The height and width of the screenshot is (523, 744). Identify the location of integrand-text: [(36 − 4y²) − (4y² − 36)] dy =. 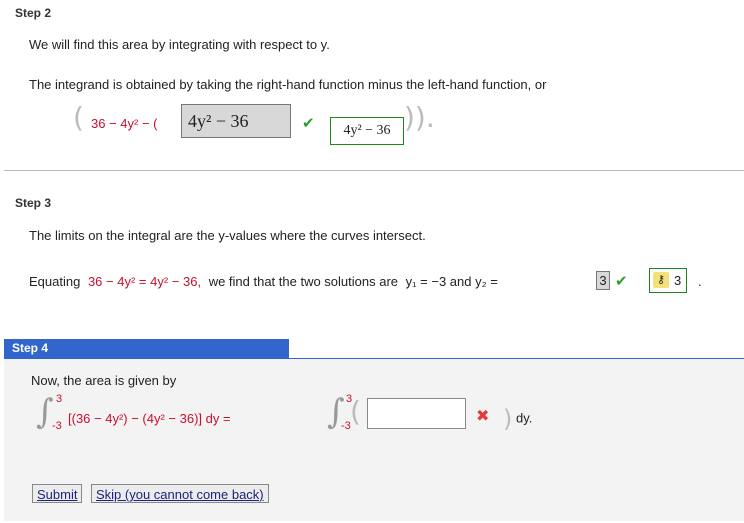
(149, 418).